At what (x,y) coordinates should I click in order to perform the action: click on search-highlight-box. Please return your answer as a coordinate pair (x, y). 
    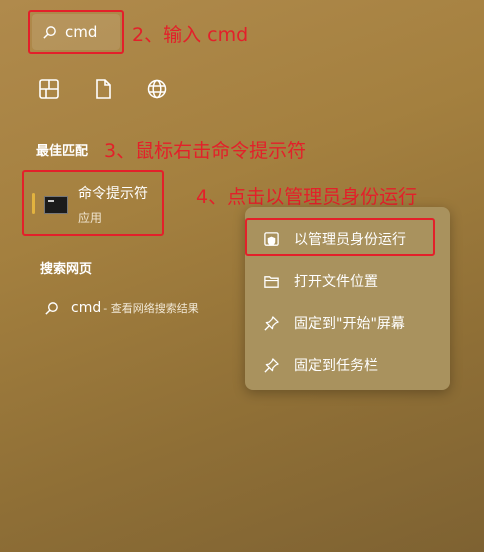
    Looking at the image, I should click on (76, 32).